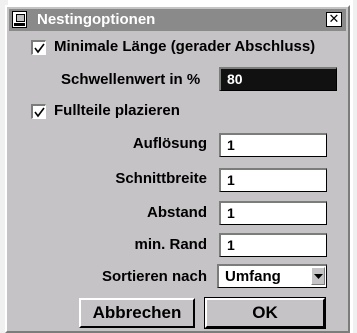 The image size is (357, 333). I want to click on cancel-button: Abbrechen, so click(137, 313).